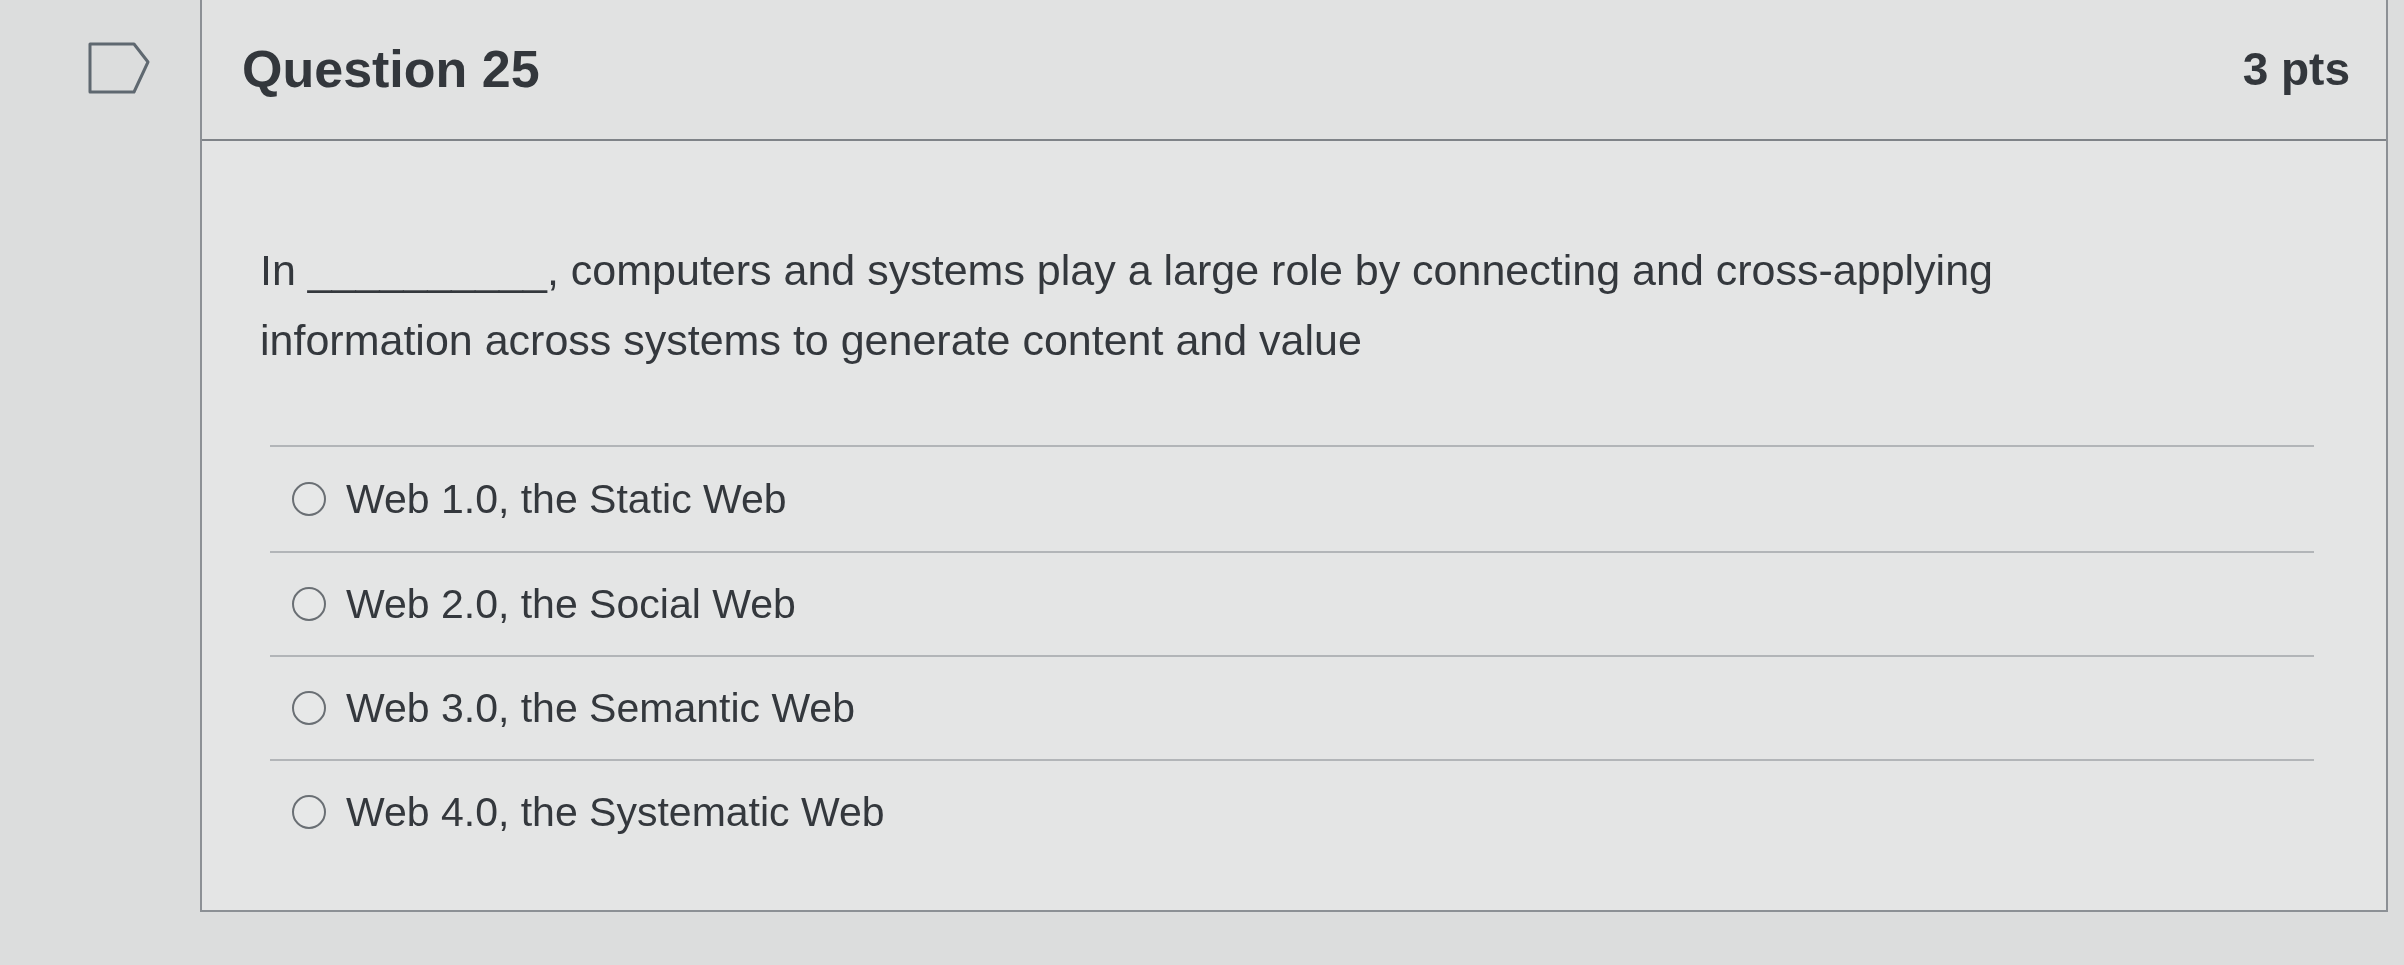  I want to click on answer-option: Web 4.0, the Systematic Web, so click(615, 812).